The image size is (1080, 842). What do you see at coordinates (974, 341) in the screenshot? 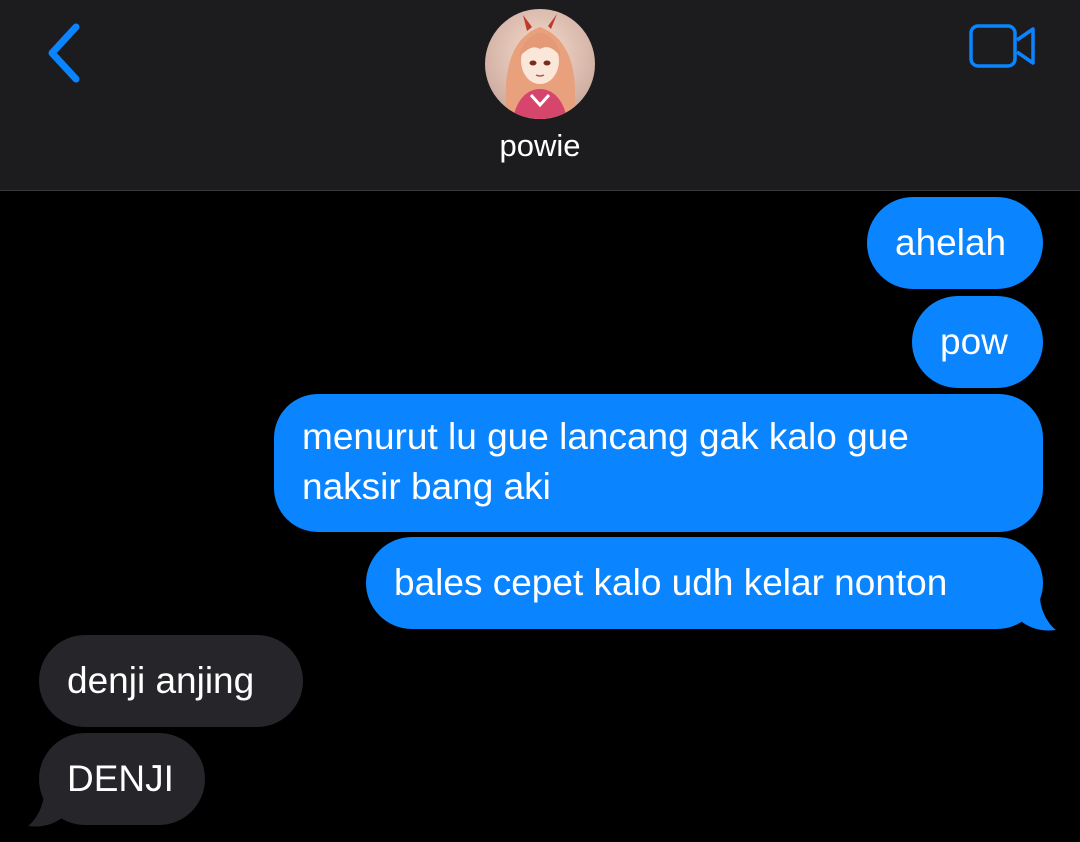
I see `message-text: pow` at bounding box center [974, 341].